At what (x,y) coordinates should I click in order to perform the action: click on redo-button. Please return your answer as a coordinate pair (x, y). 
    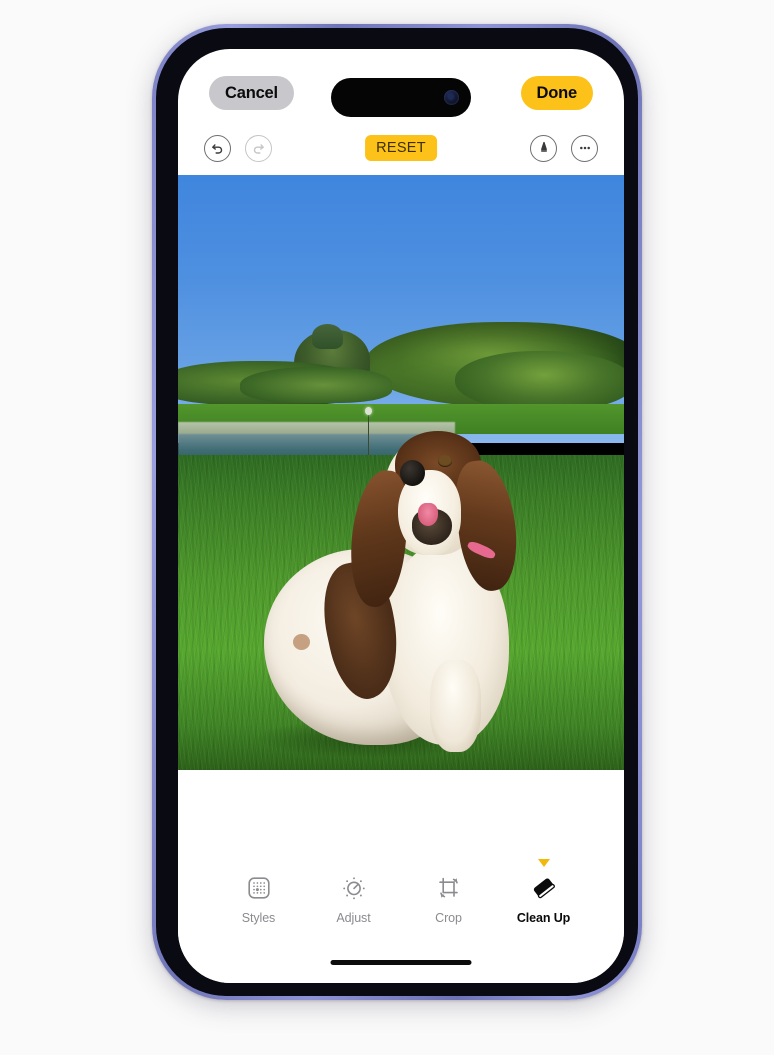
    Looking at the image, I should click on (258, 148).